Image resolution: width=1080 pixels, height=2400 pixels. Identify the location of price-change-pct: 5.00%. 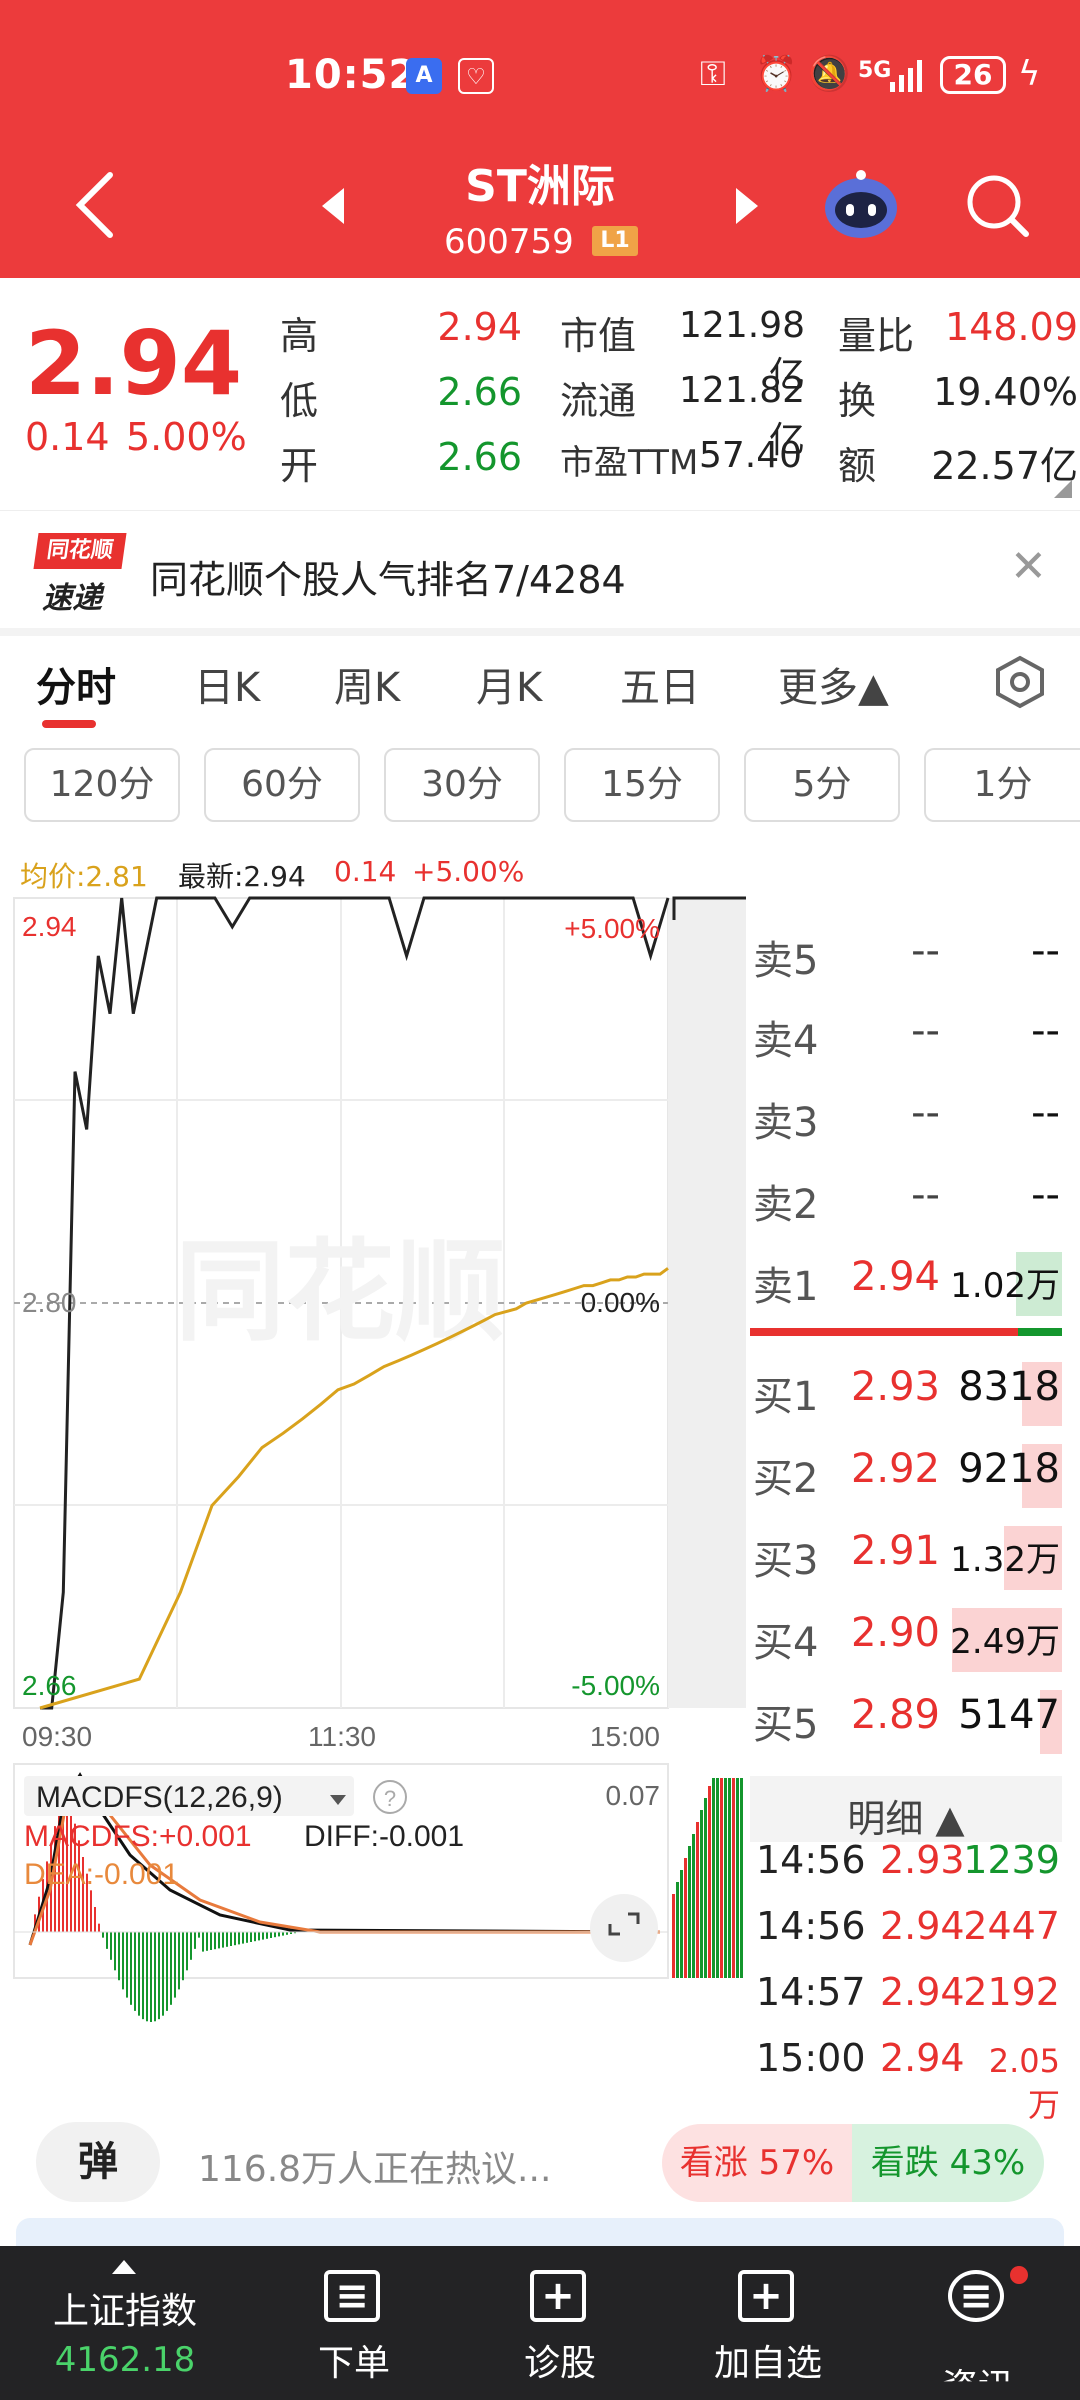
(186, 437).